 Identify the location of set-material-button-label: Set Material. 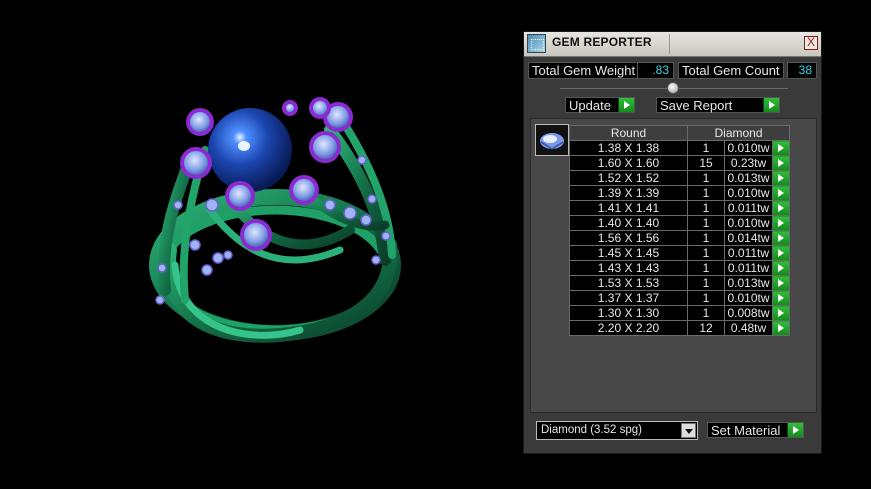
(746, 430).